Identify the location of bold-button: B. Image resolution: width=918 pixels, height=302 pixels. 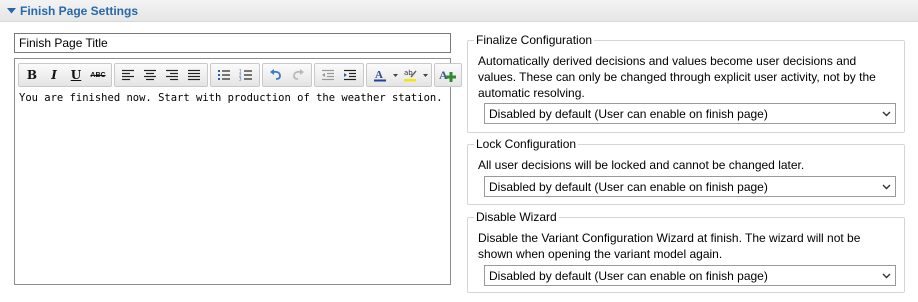
(32, 75).